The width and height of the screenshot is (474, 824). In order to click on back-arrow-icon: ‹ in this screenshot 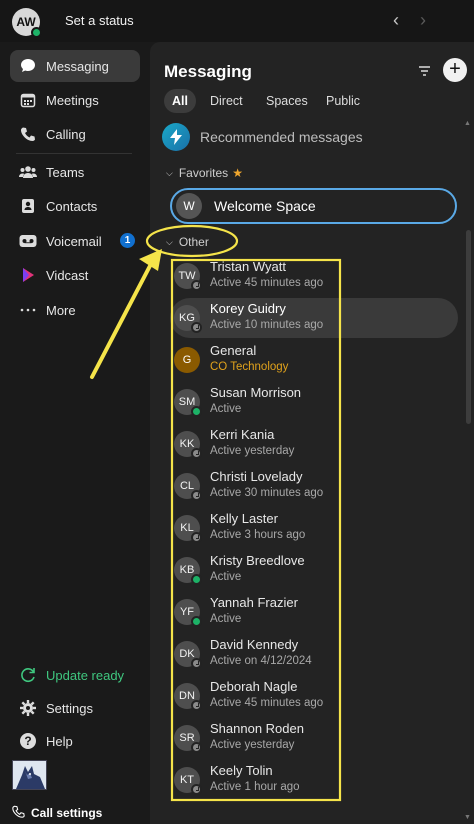, I will do `click(396, 20)`.